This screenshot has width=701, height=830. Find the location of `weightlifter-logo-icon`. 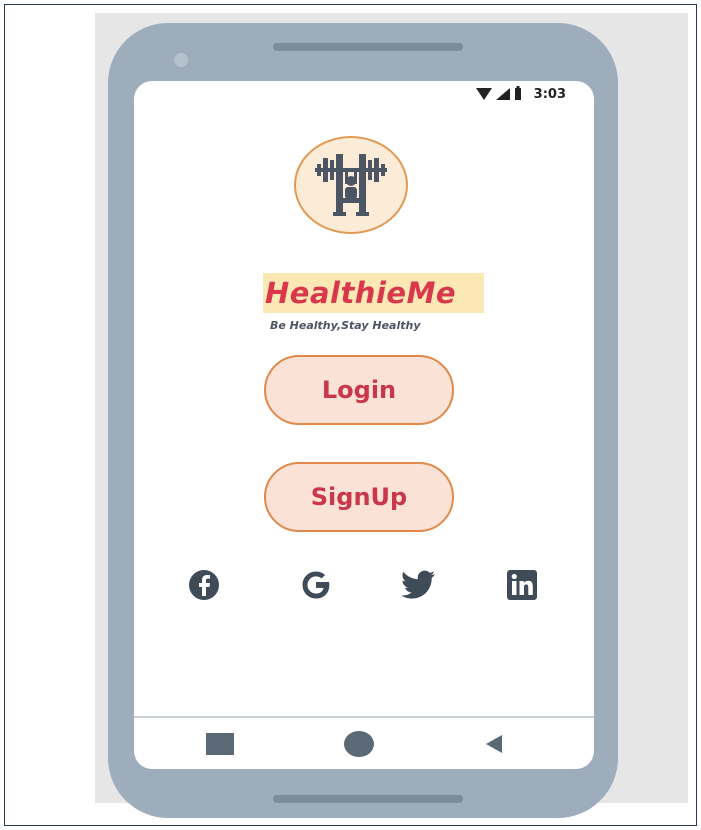

weightlifter-logo-icon is located at coordinates (351, 185).